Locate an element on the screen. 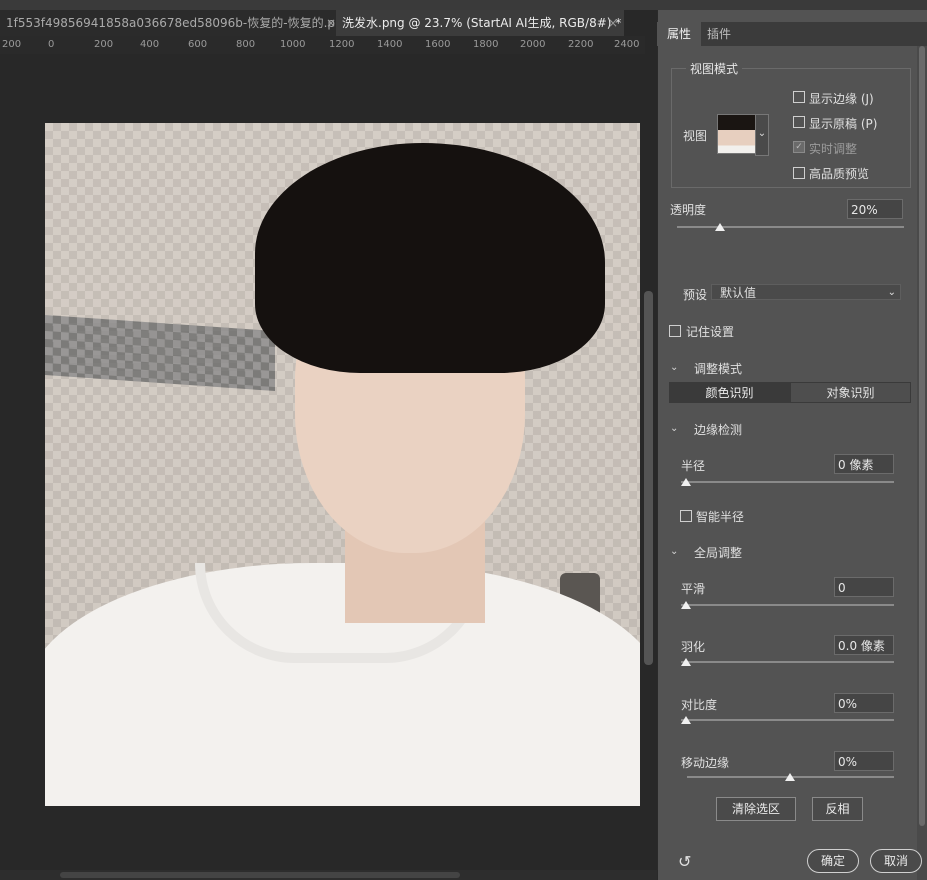  opacity-slider-handle is located at coordinates (720, 227).